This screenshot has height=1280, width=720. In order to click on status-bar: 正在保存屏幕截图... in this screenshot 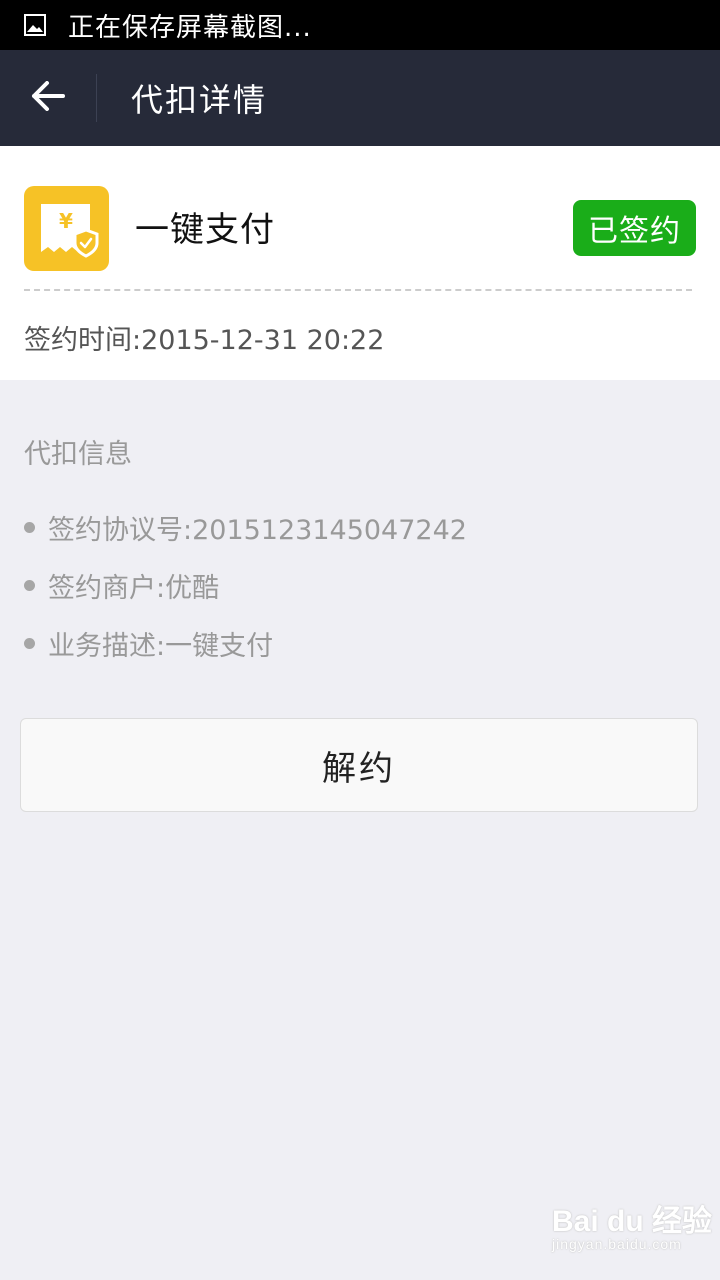, I will do `click(360, 25)`.